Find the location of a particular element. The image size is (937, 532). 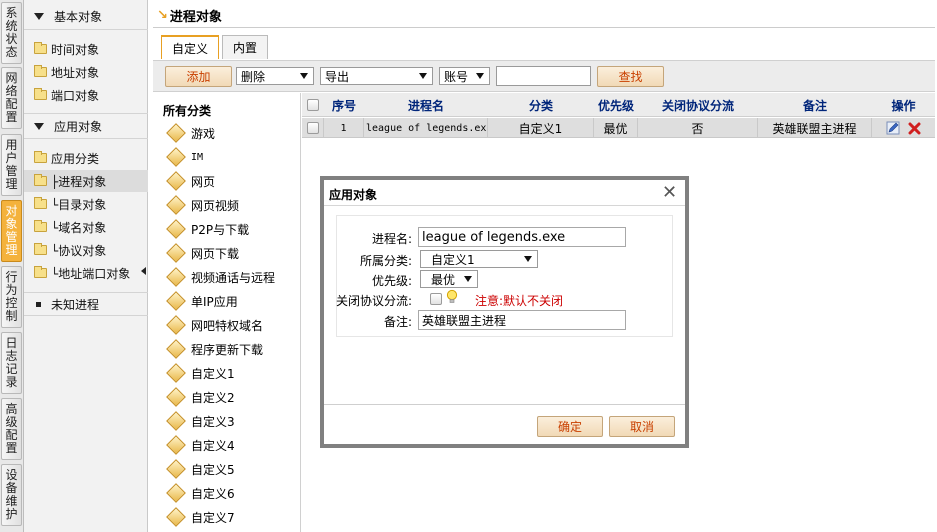

header-select-all is located at coordinates (313, 105).